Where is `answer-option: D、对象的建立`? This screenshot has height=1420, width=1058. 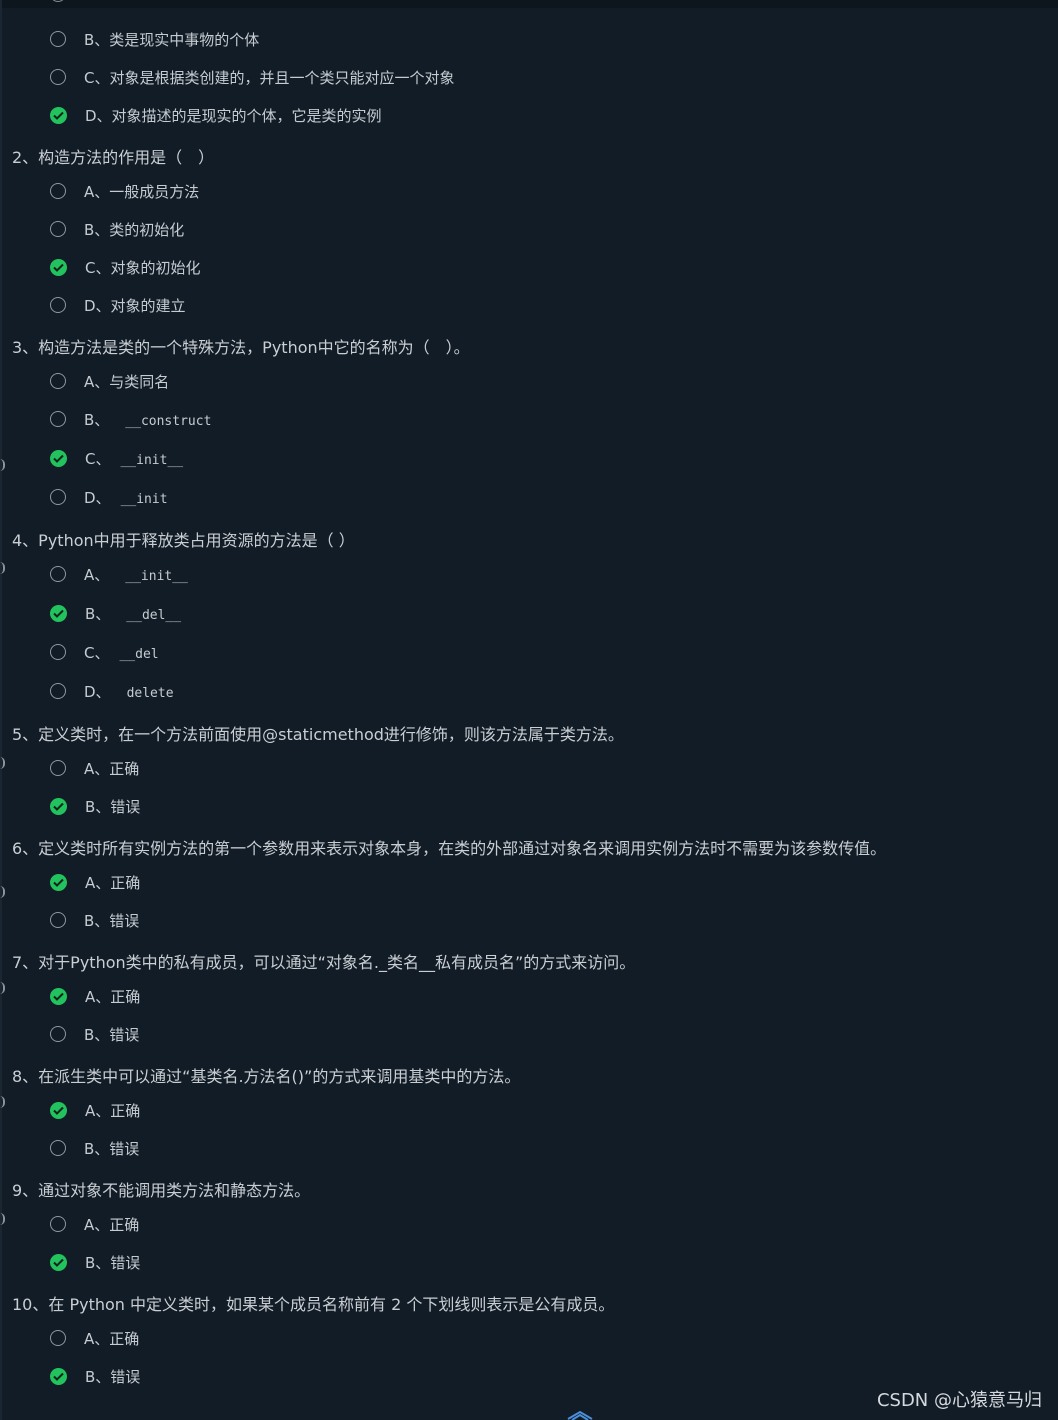 answer-option: D、对象的建立 is located at coordinates (118, 305).